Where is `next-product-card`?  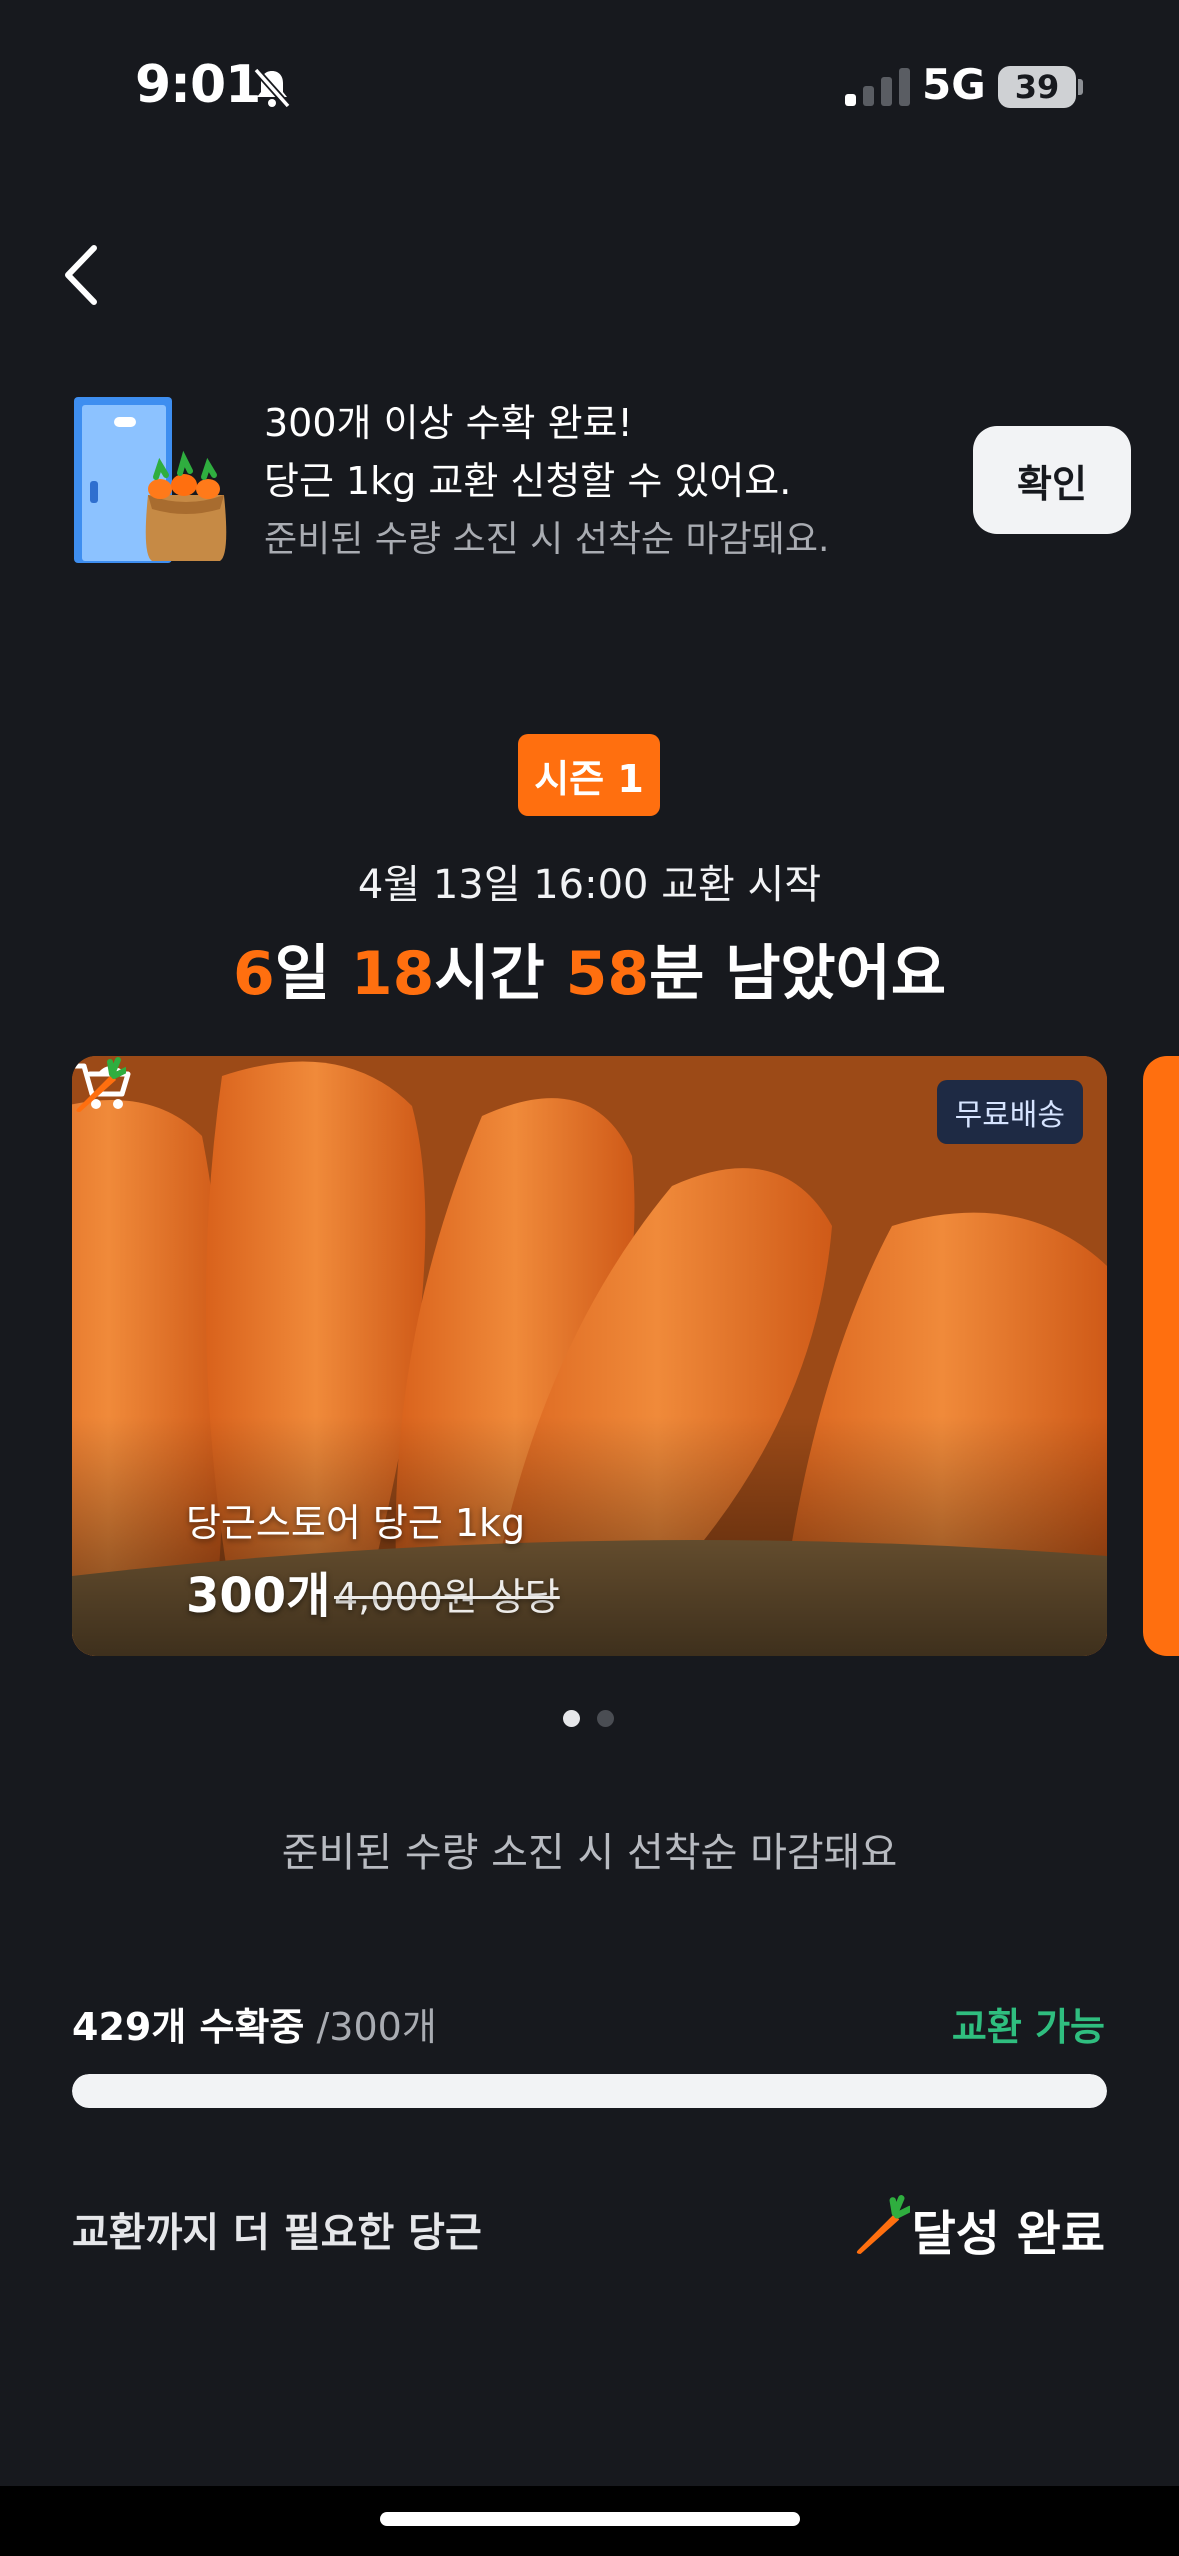 next-product-card is located at coordinates (1161, 1356).